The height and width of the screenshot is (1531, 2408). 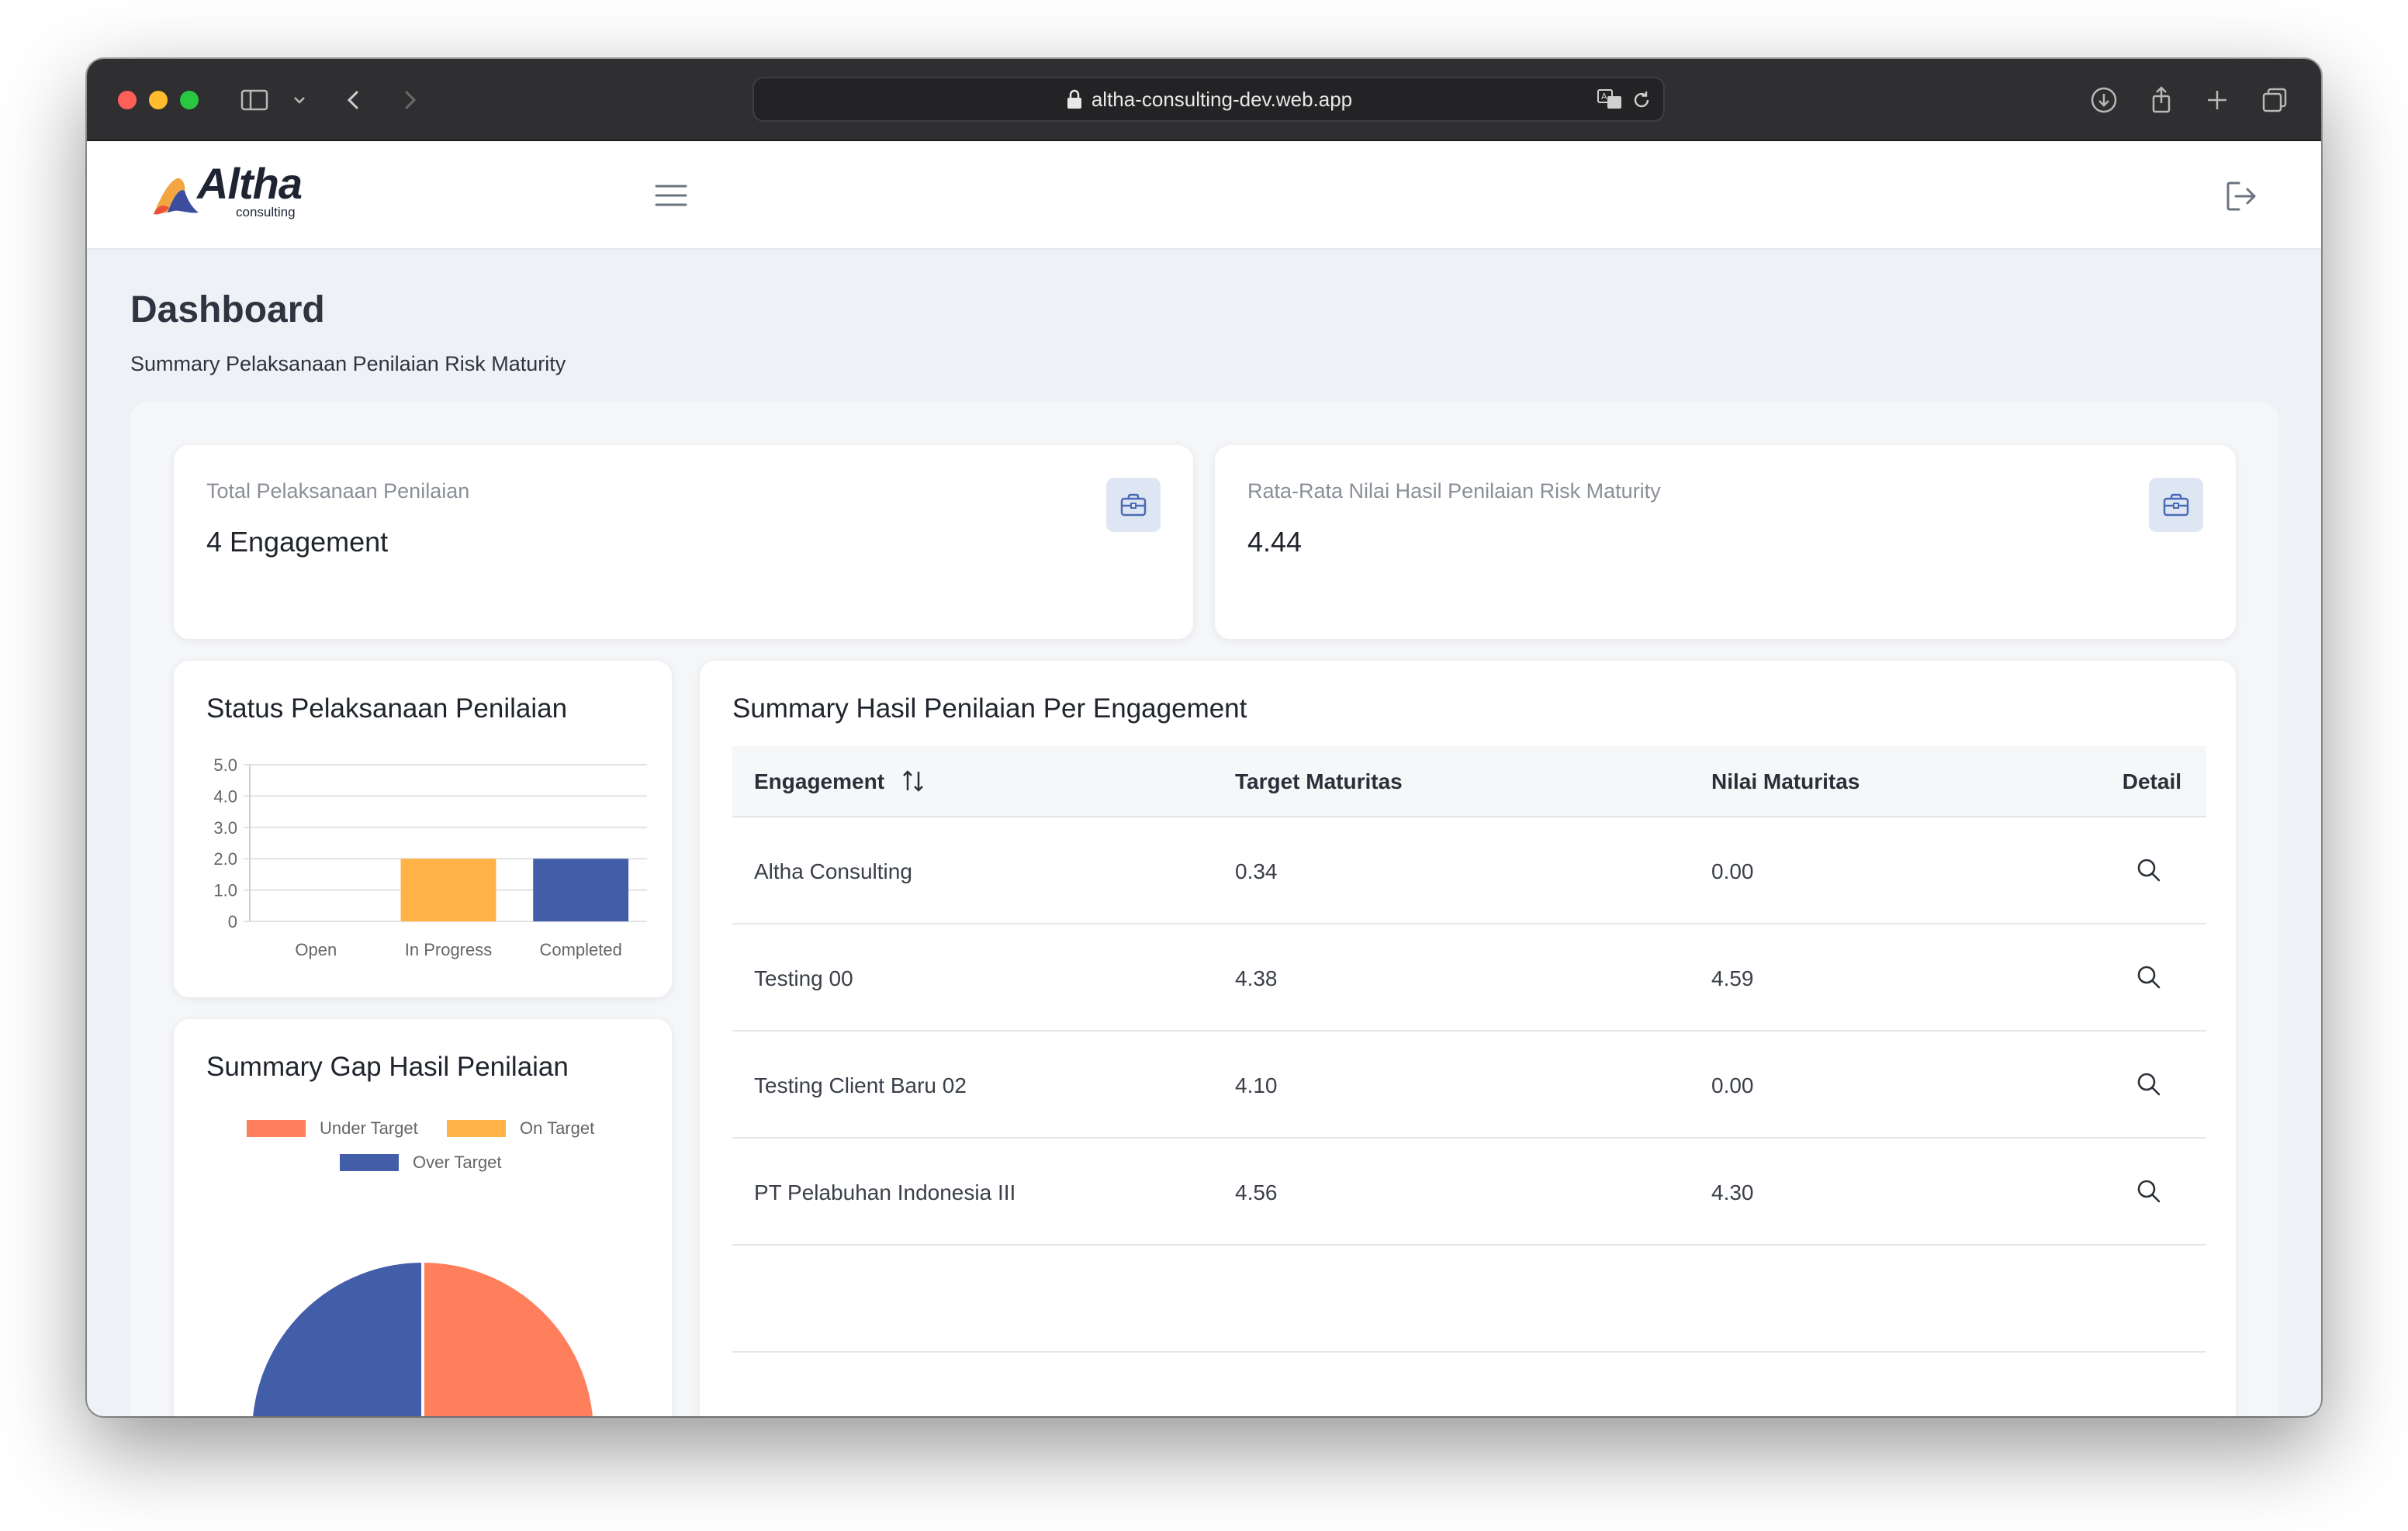 What do you see at coordinates (833, 871) in the screenshot?
I see `cell-engagement: Altha Consulting` at bounding box center [833, 871].